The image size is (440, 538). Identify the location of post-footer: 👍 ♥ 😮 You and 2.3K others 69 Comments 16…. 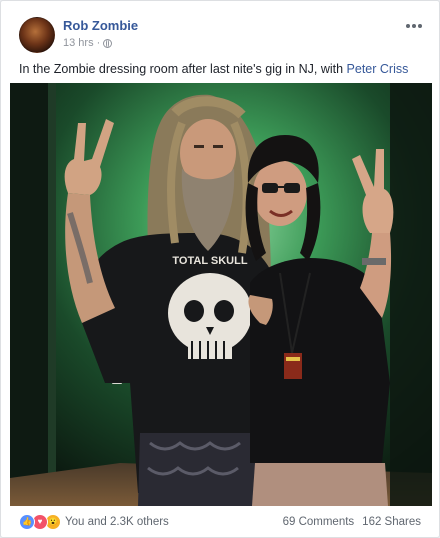
(220, 521).